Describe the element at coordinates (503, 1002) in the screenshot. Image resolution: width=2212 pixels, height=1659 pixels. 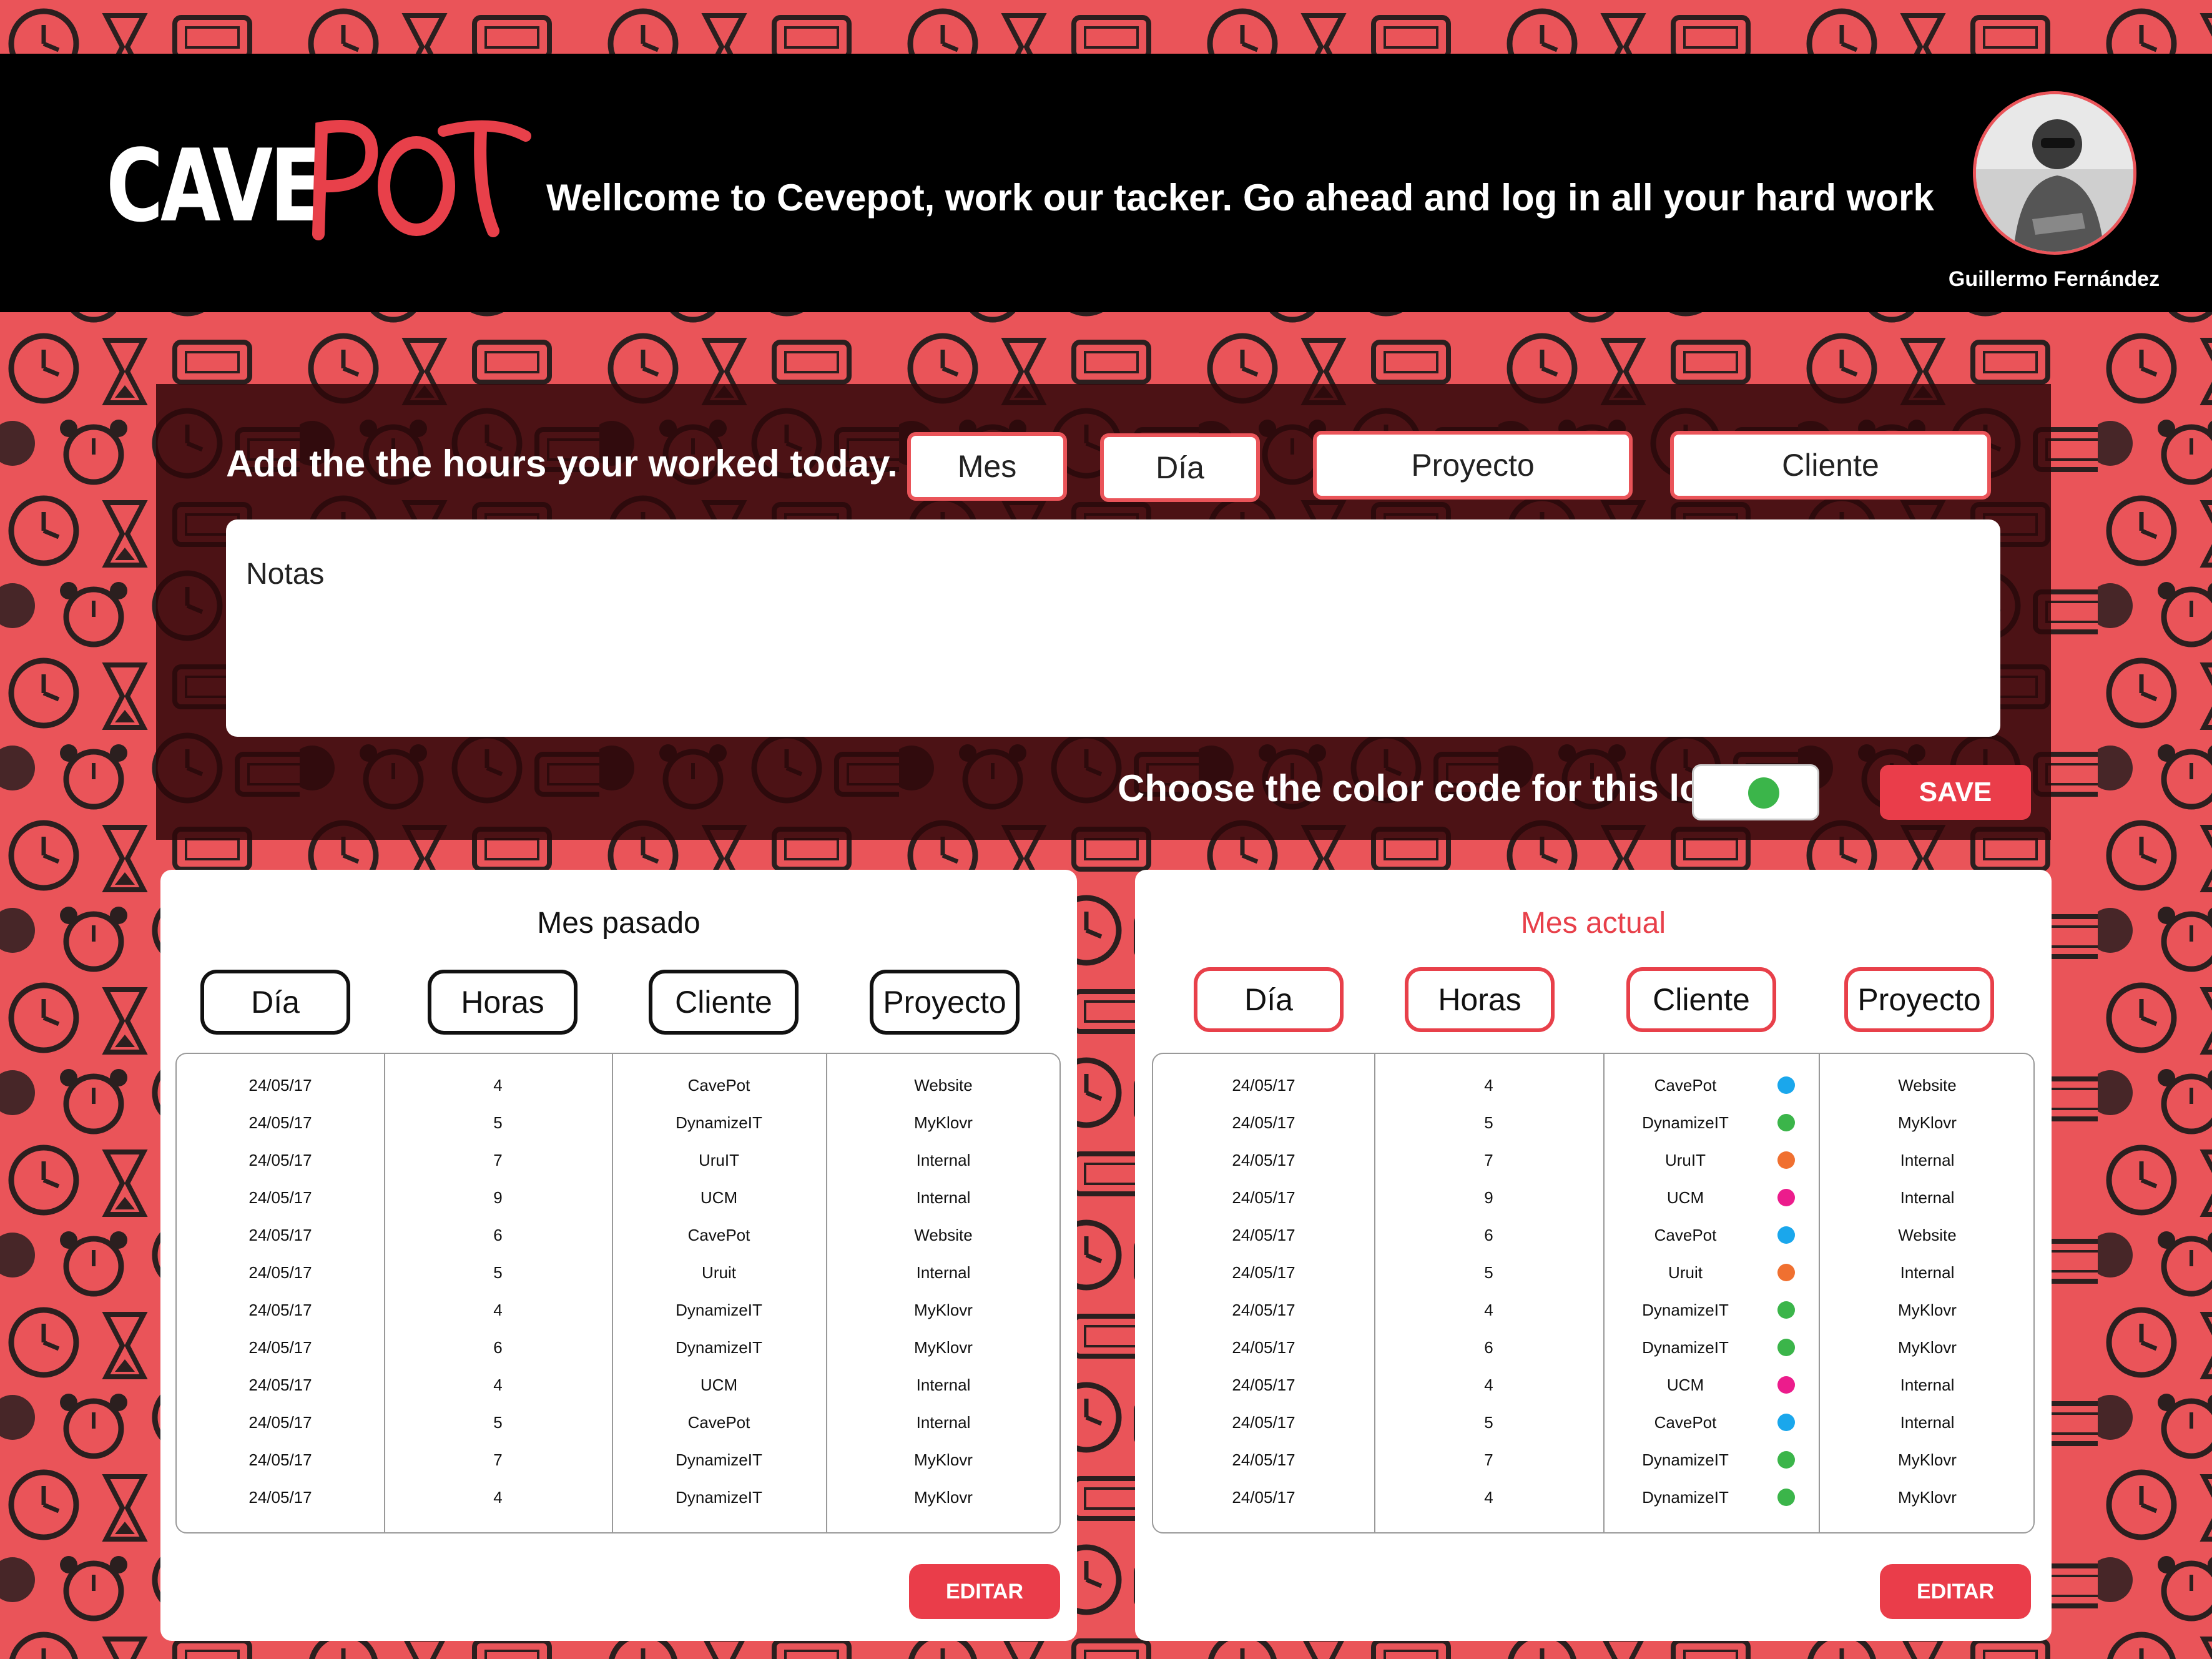
I see `prev-col-horas: Horas` at that location.